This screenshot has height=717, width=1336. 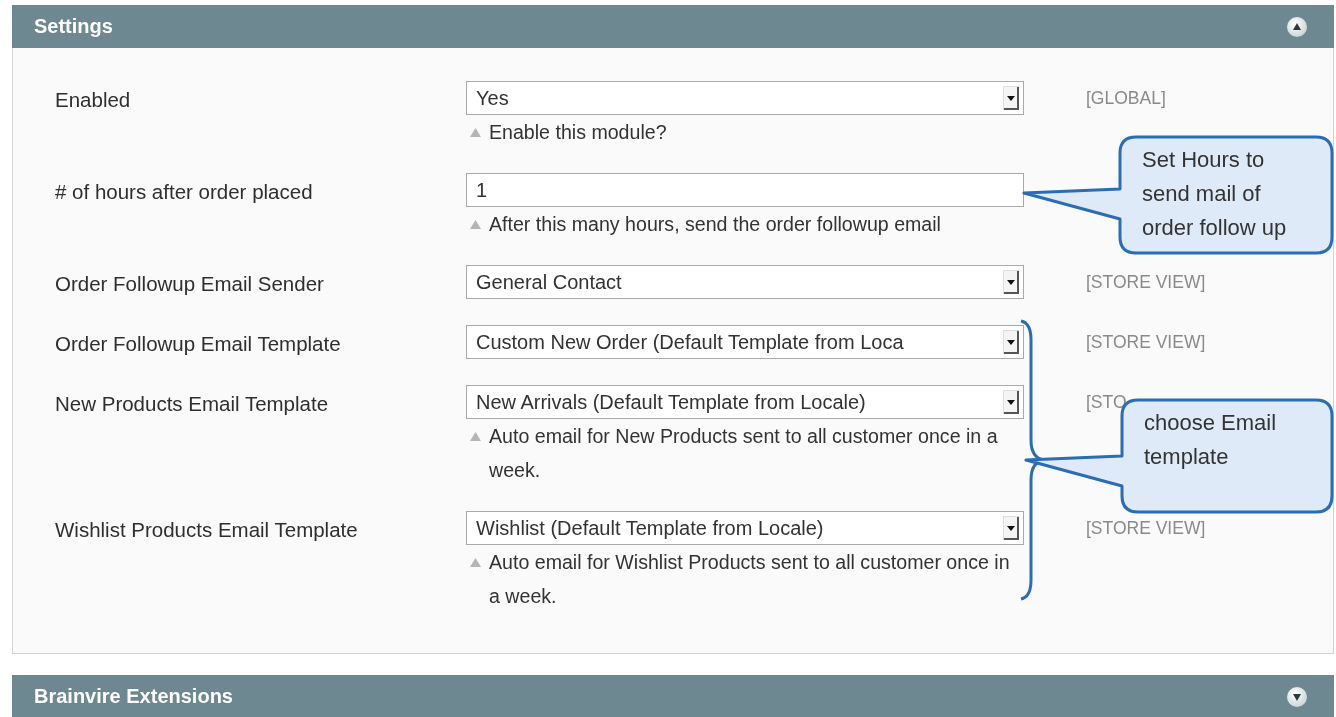 I want to click on dropdown: Custom New Order (Default Template from Loca, so click(x=745, y=342).